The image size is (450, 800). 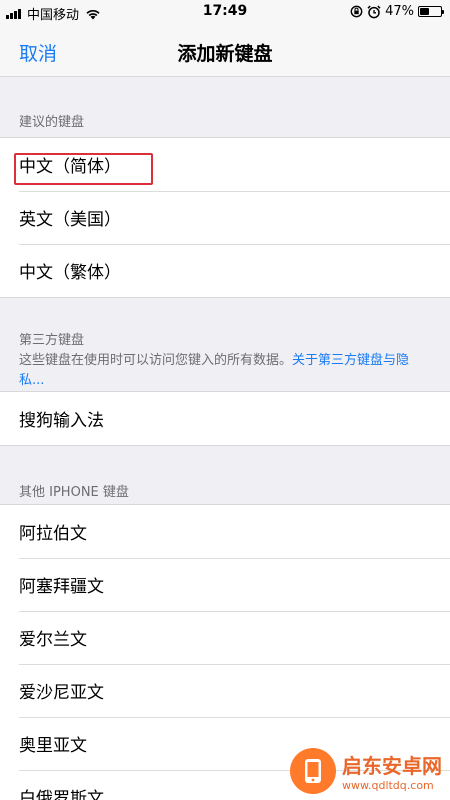 I want to click on keyboard-label: 英文（美国）, so click(x=70, y=220).